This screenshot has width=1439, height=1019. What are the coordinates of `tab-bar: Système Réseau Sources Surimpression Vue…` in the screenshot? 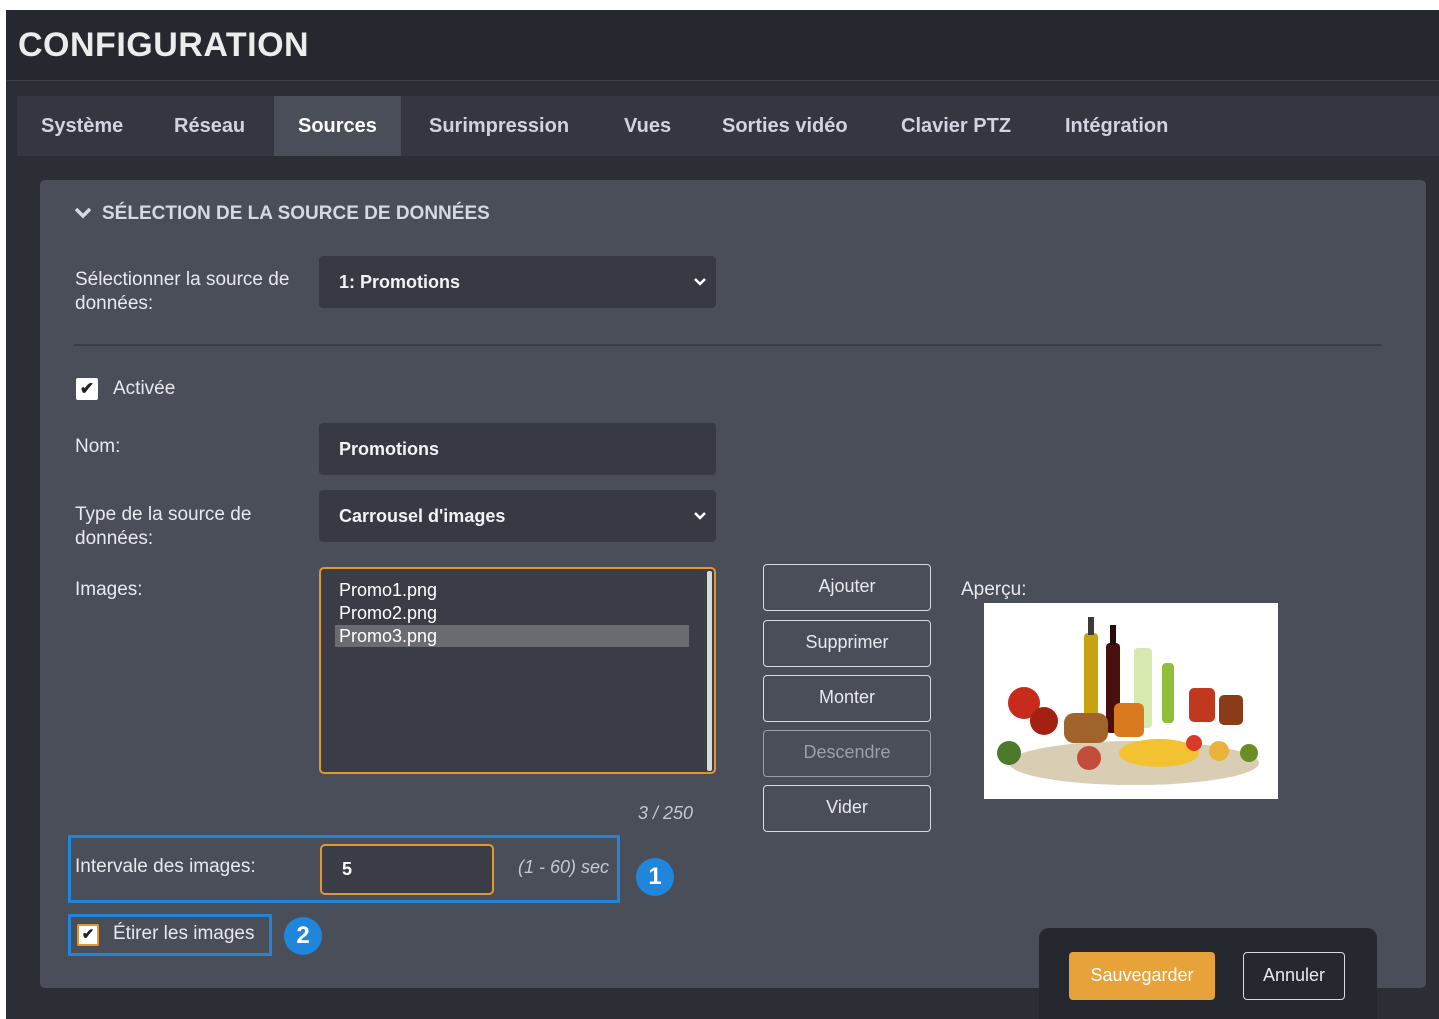 It's located at (728, 126).